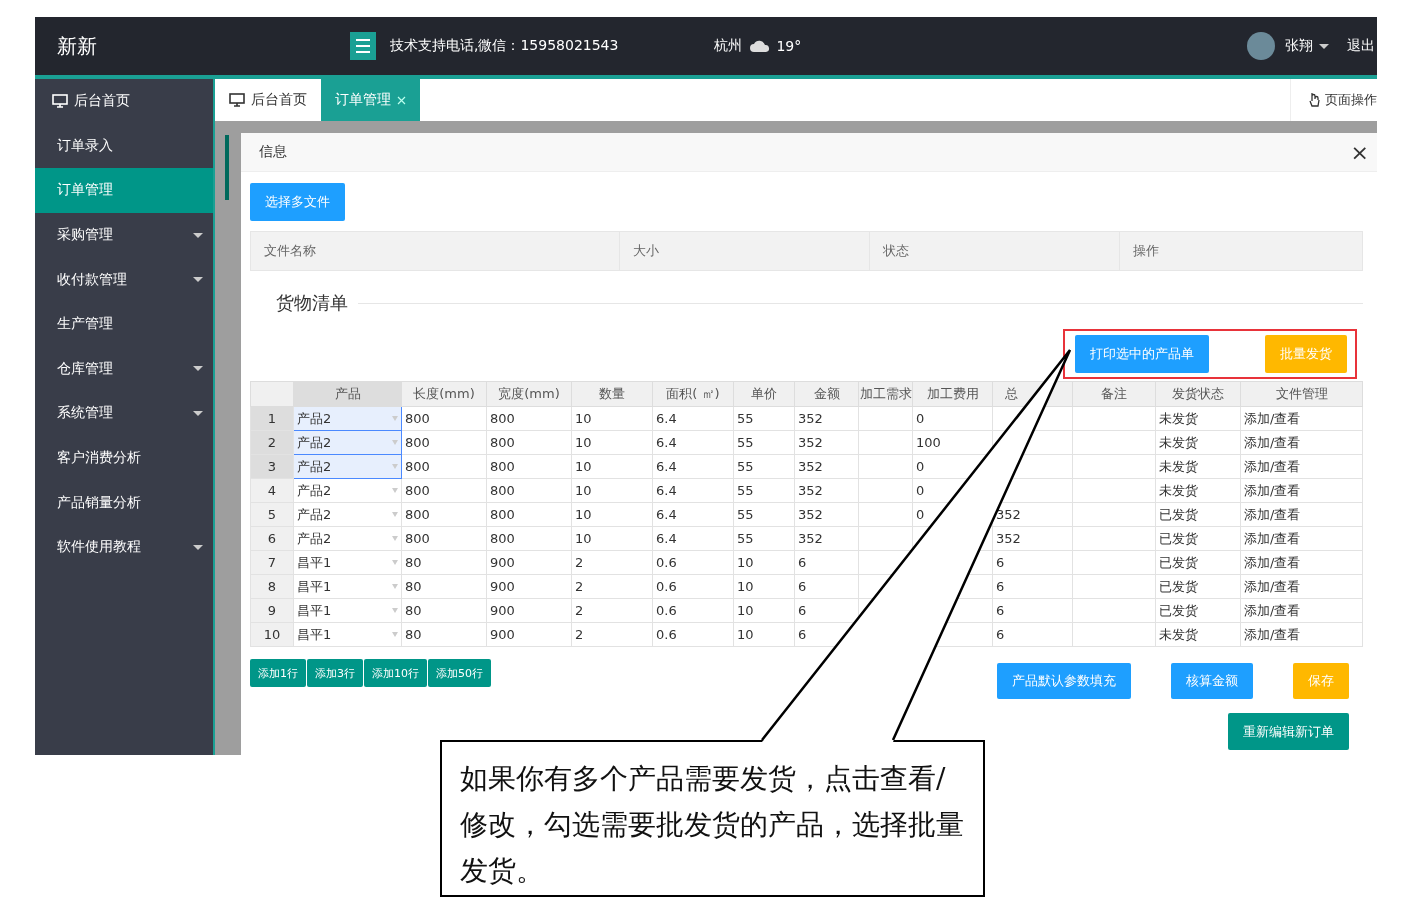 This screenshot has height=912, width=1403. Describe the element at coordinates (1288, 731) in the screenshot. I see `reedit-order-button: 重新编辑新订单` at that location.